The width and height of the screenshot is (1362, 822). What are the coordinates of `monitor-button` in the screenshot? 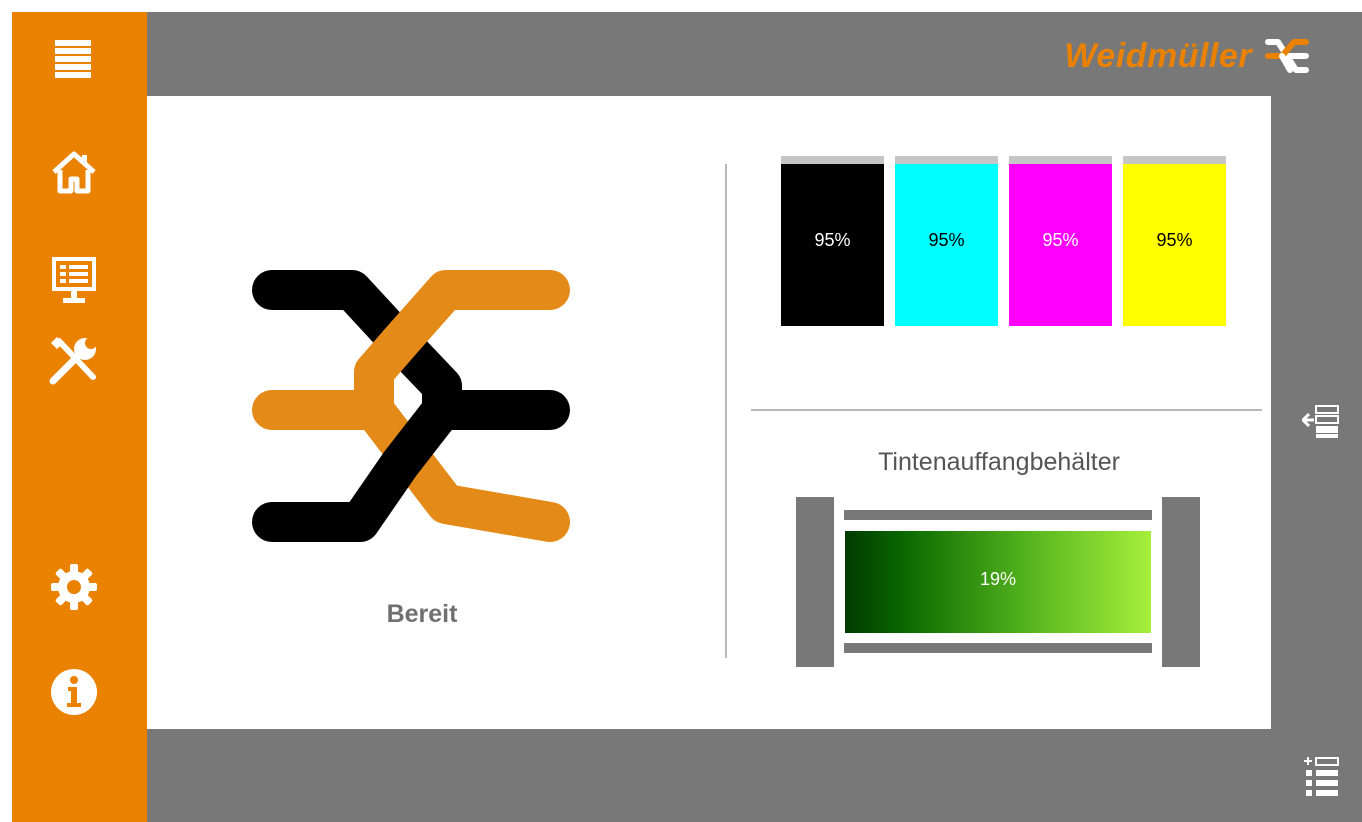 It's located at (74, 281).